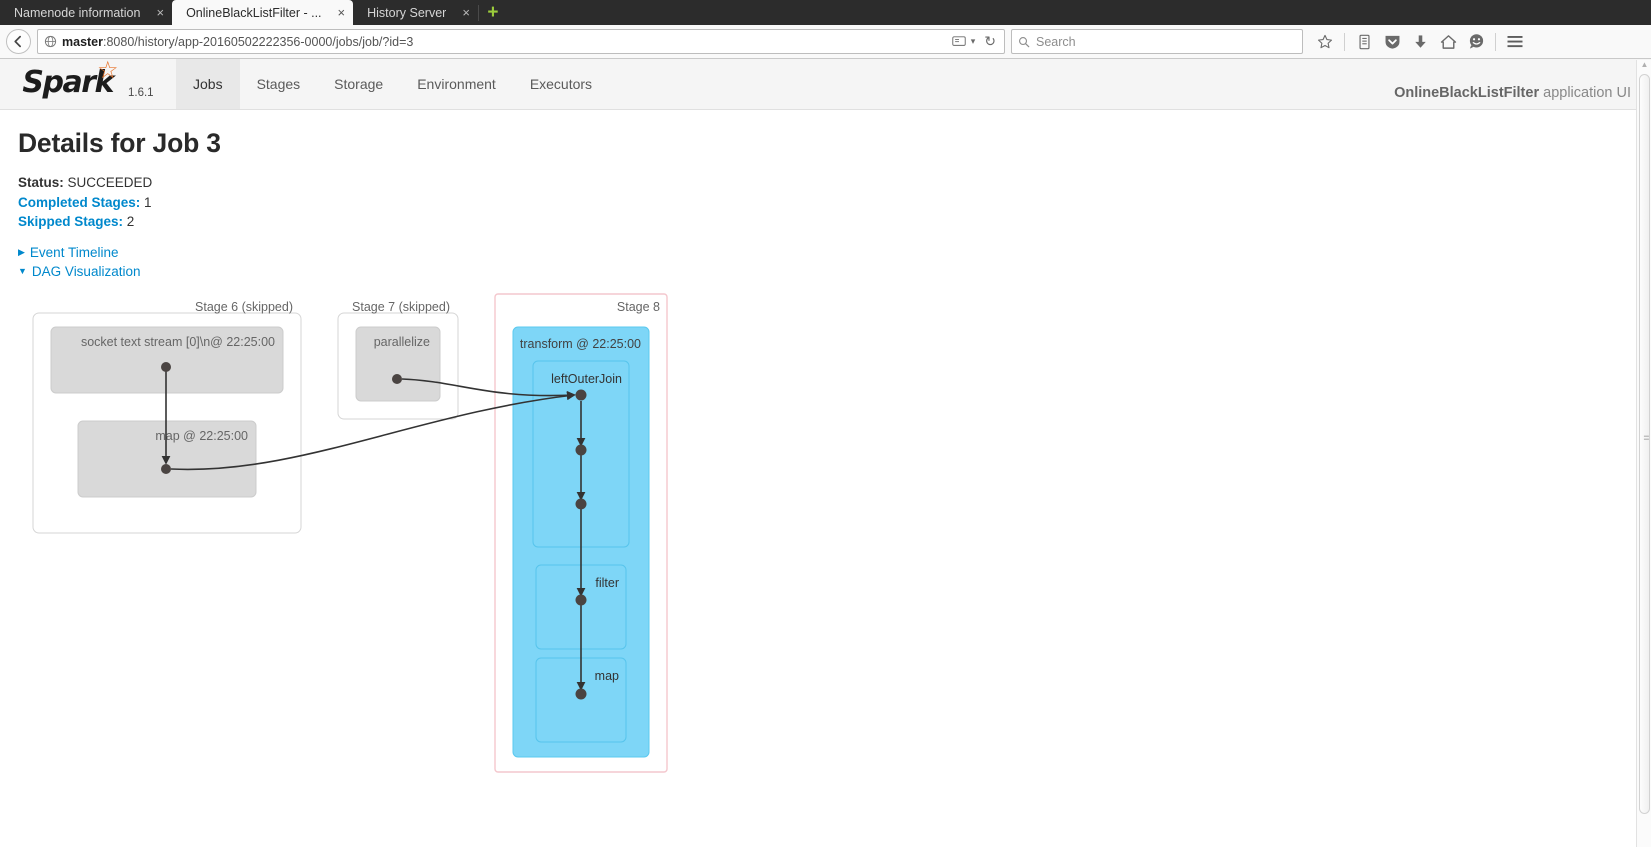 The image size is (1651, 847). What do you see at coordinates (70, 221) in the screenshot?
I see `skipped-stages-label: Skipped Stages:` at bounding box center [70, 221].